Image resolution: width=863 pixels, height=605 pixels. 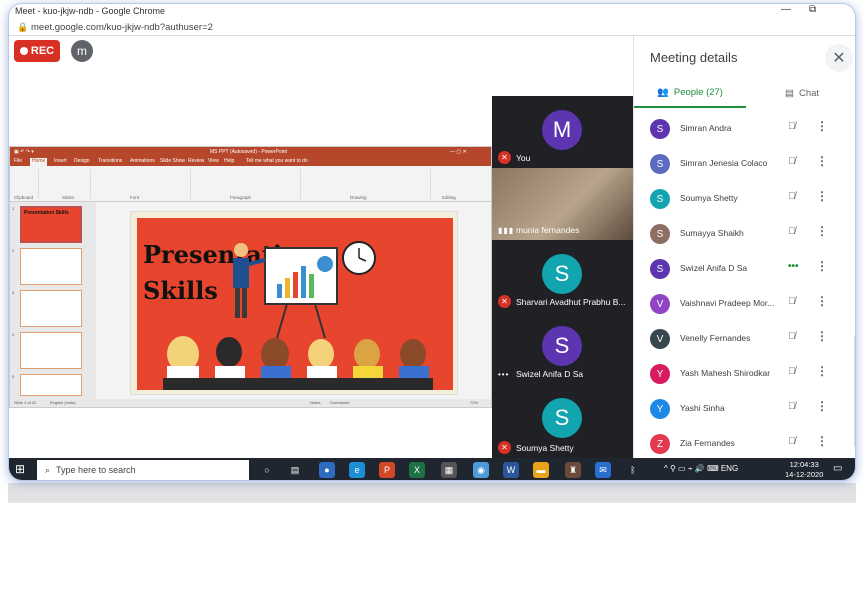 I want to click on tab-people: 👥 People (27), so click(x=690, y=93).